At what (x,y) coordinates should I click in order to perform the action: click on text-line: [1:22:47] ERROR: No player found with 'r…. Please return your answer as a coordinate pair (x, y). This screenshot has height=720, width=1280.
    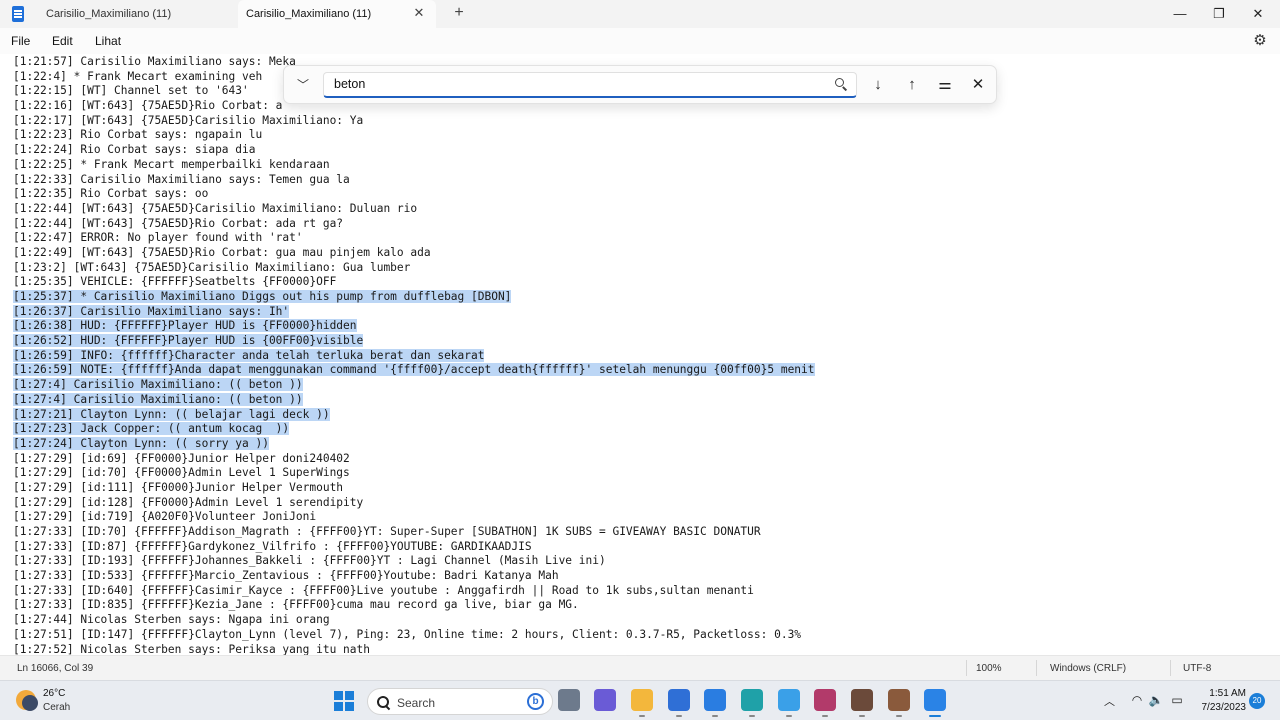
    Looking at the image, I should click on (414, 238).